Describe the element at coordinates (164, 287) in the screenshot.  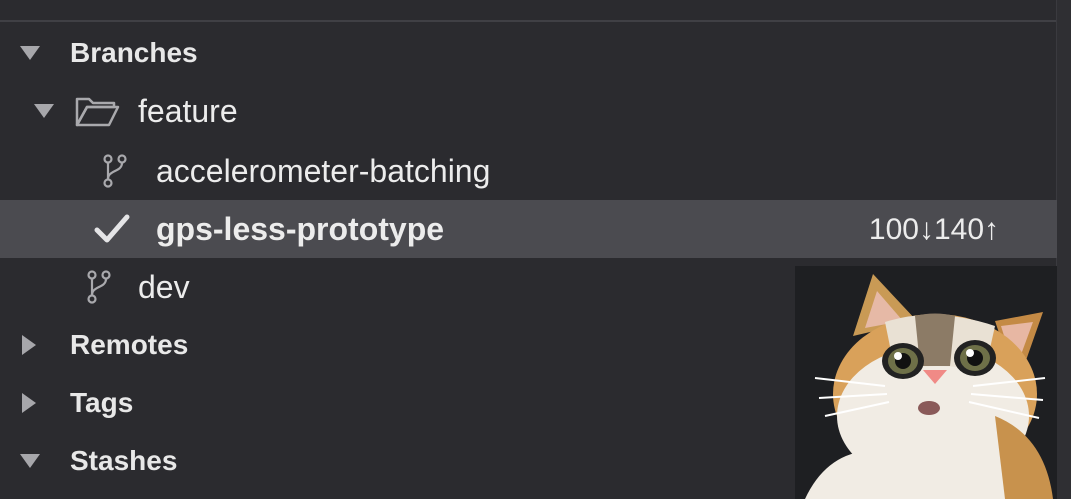
I see `branch-label: dev` at that location.